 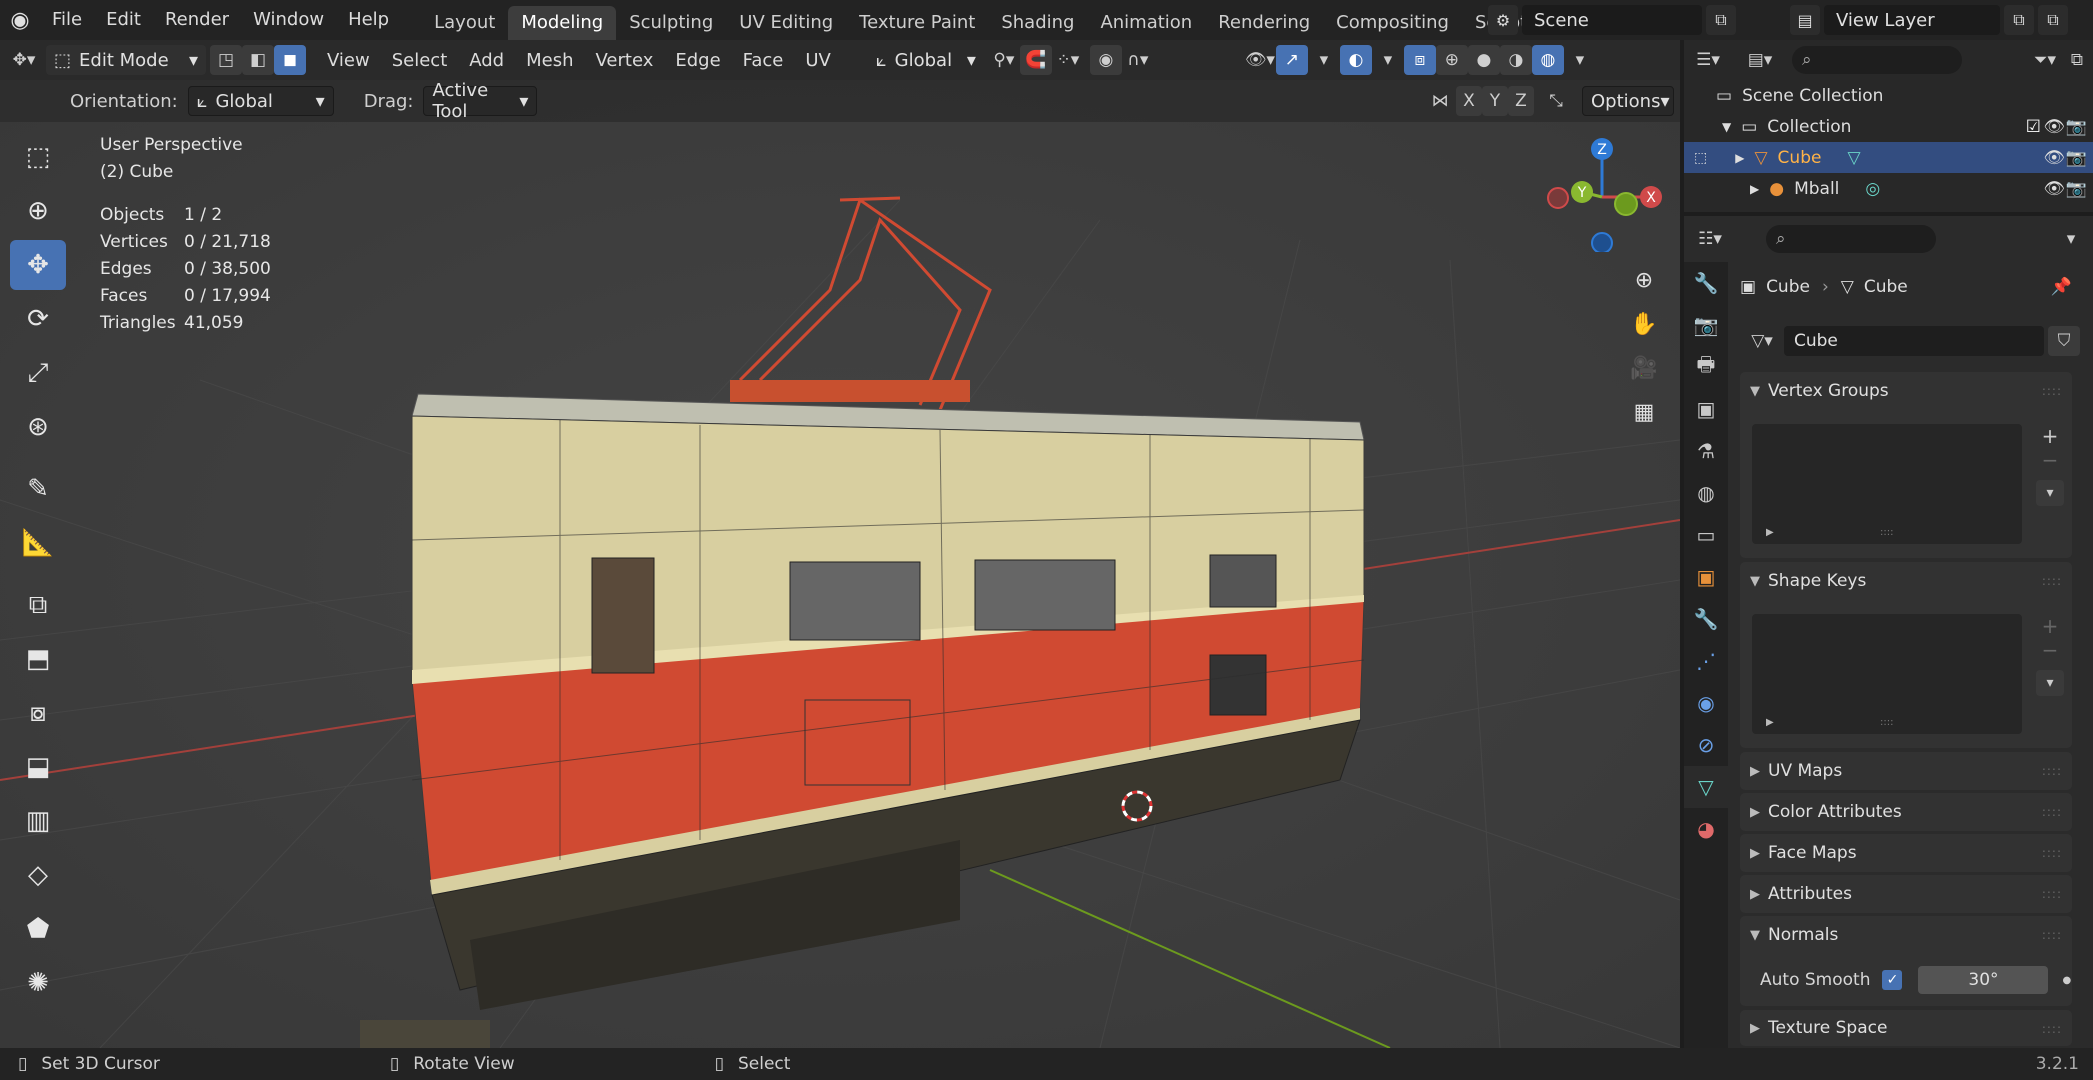 What do you see at coordinates (1264, 23) in the screenshot?
I see `tab-rendering: Rendering` at bounding box center [1264, 23].